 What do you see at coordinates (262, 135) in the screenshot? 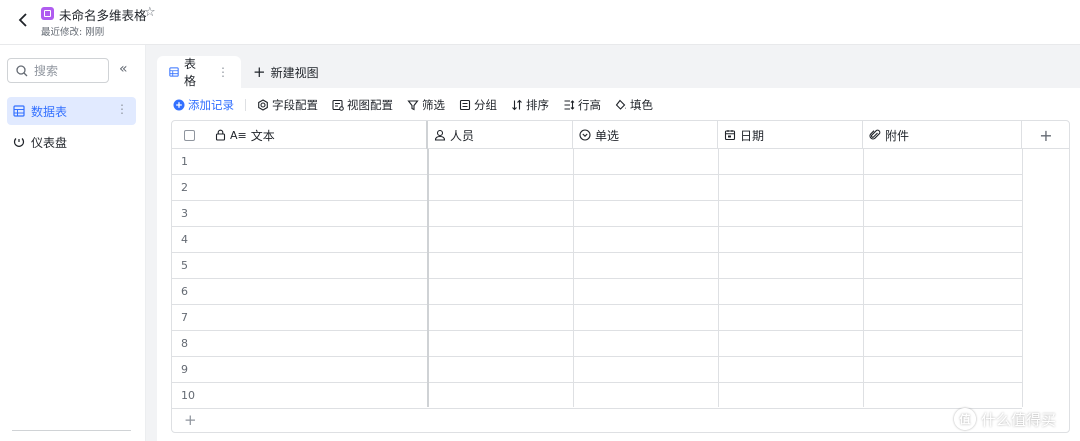
I see `column-header-label: 文本` at bounding box center [262, 135].